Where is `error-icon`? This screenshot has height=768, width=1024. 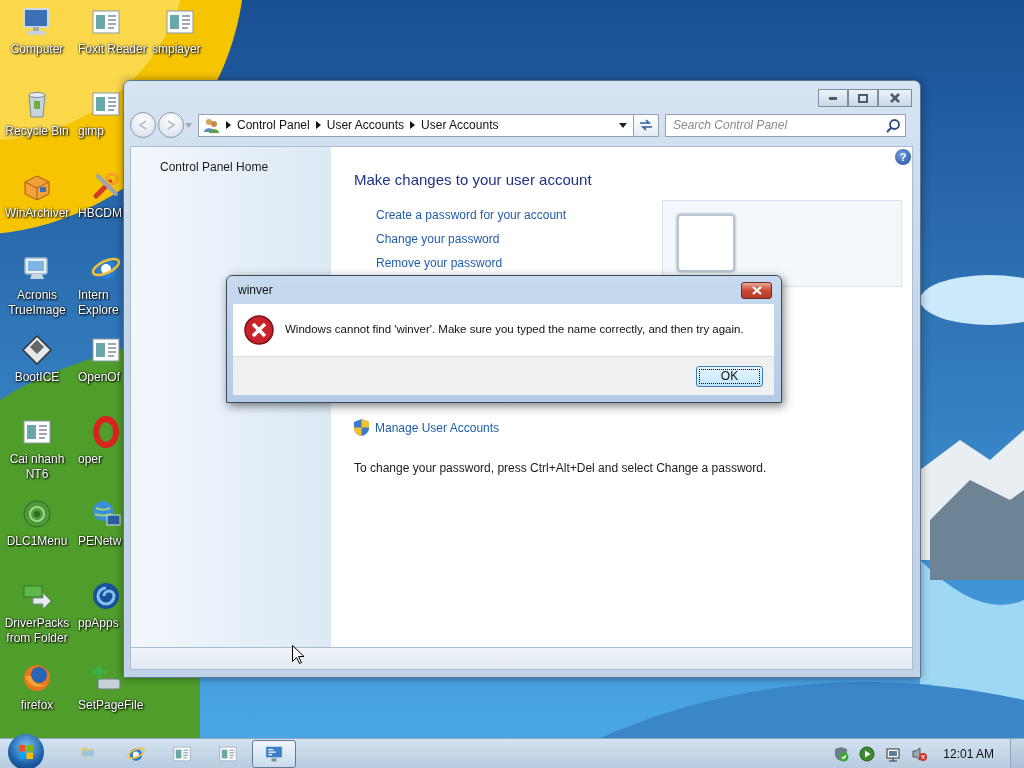
error-icon is located at coordinates (259, 330).